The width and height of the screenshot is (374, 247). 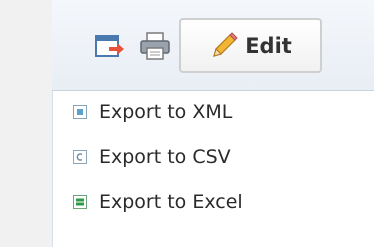 I want to click on edit-button: Edit, so click(x=250, y=45).